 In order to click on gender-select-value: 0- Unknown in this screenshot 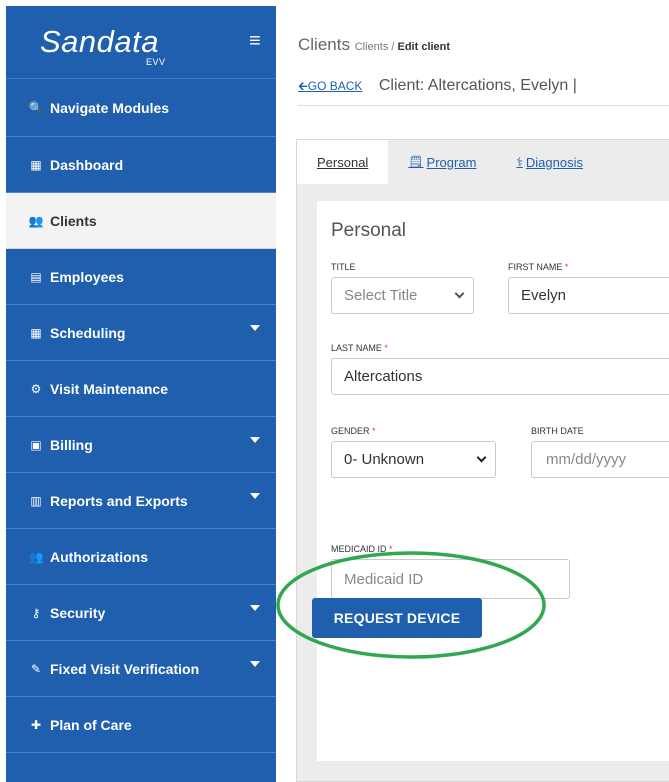, I will do `click(384, 459)`.